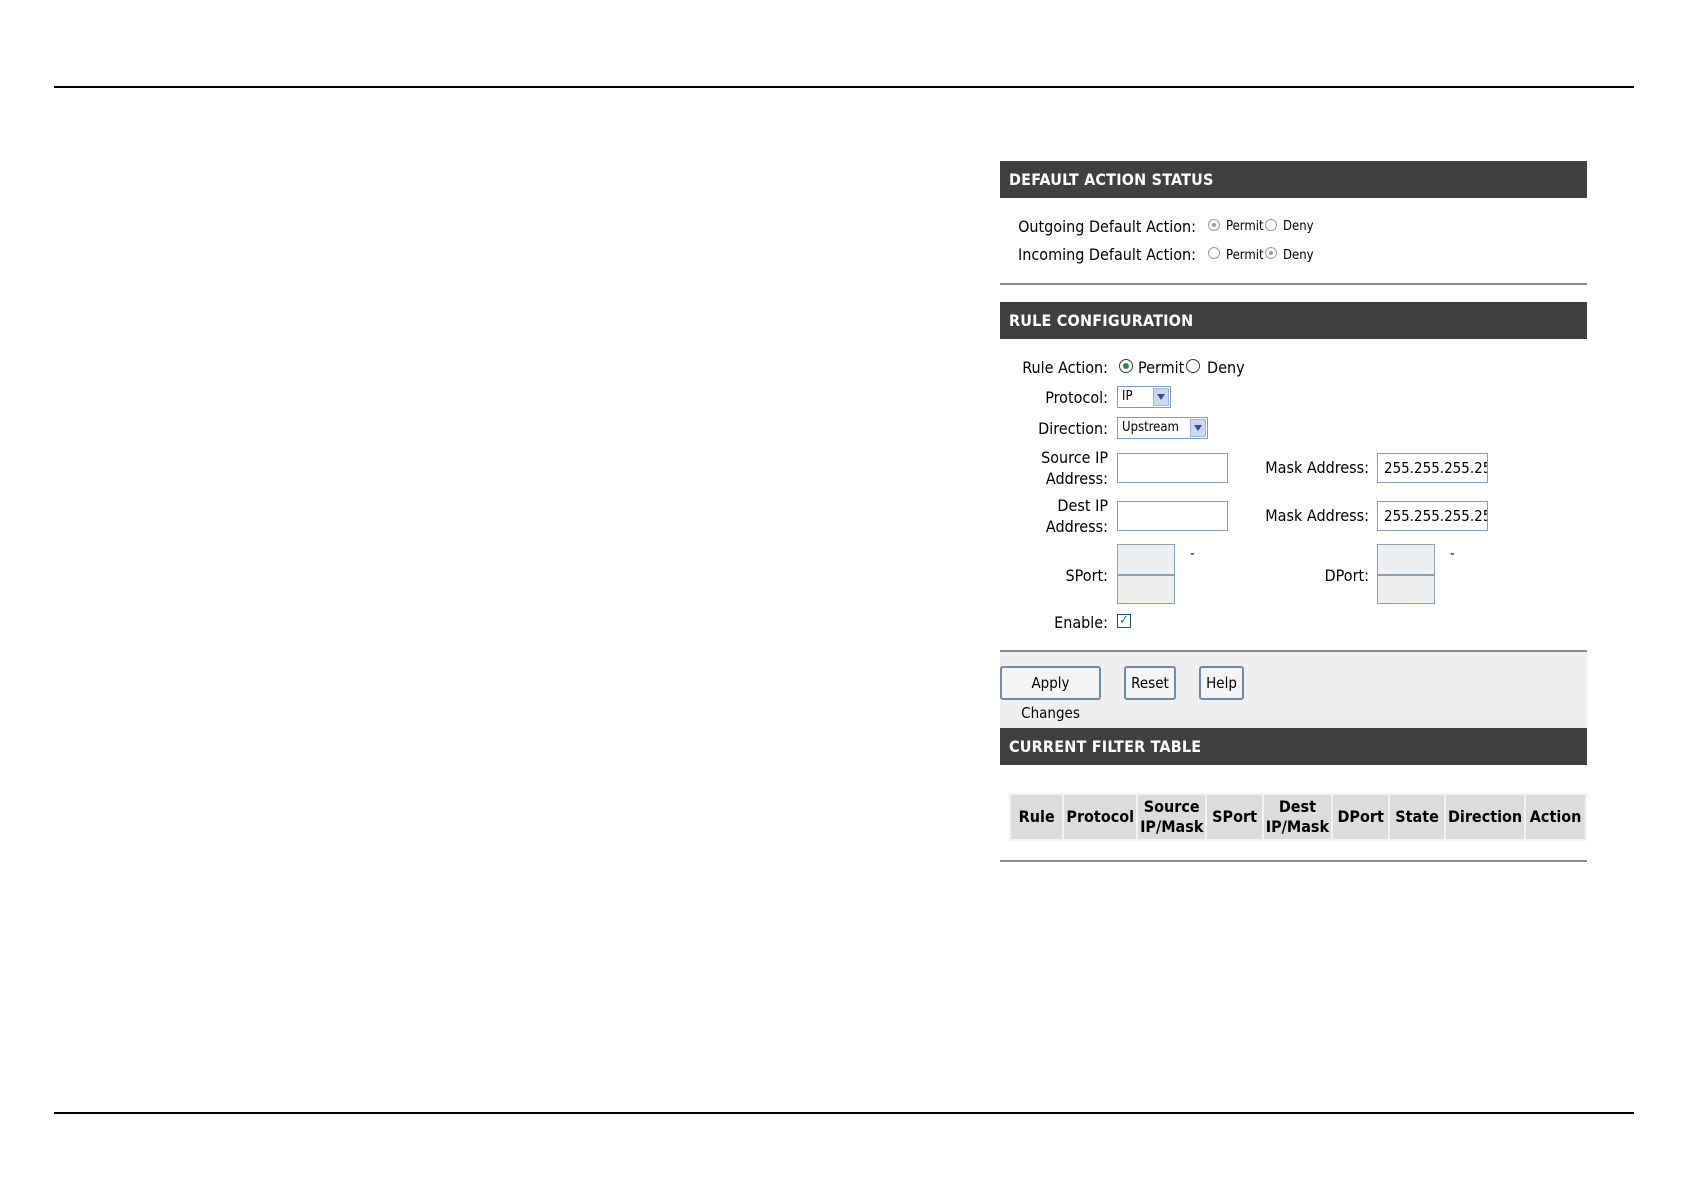 The width and height of the screenshot is (1684, 1191). What do you see at coordinates (1076, 397) in the screenshot?
I see `protocol-label: Protocol:` at bounding box center [1076, 397].